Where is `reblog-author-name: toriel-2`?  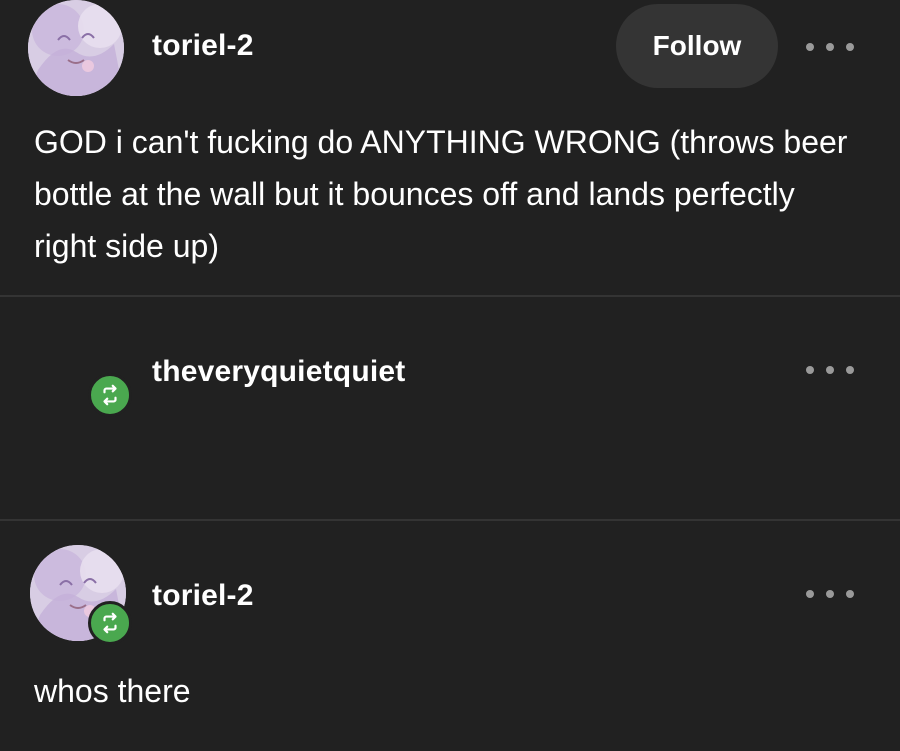 reblog-author-name: toriel-2 is located at coordinates (203, 596).